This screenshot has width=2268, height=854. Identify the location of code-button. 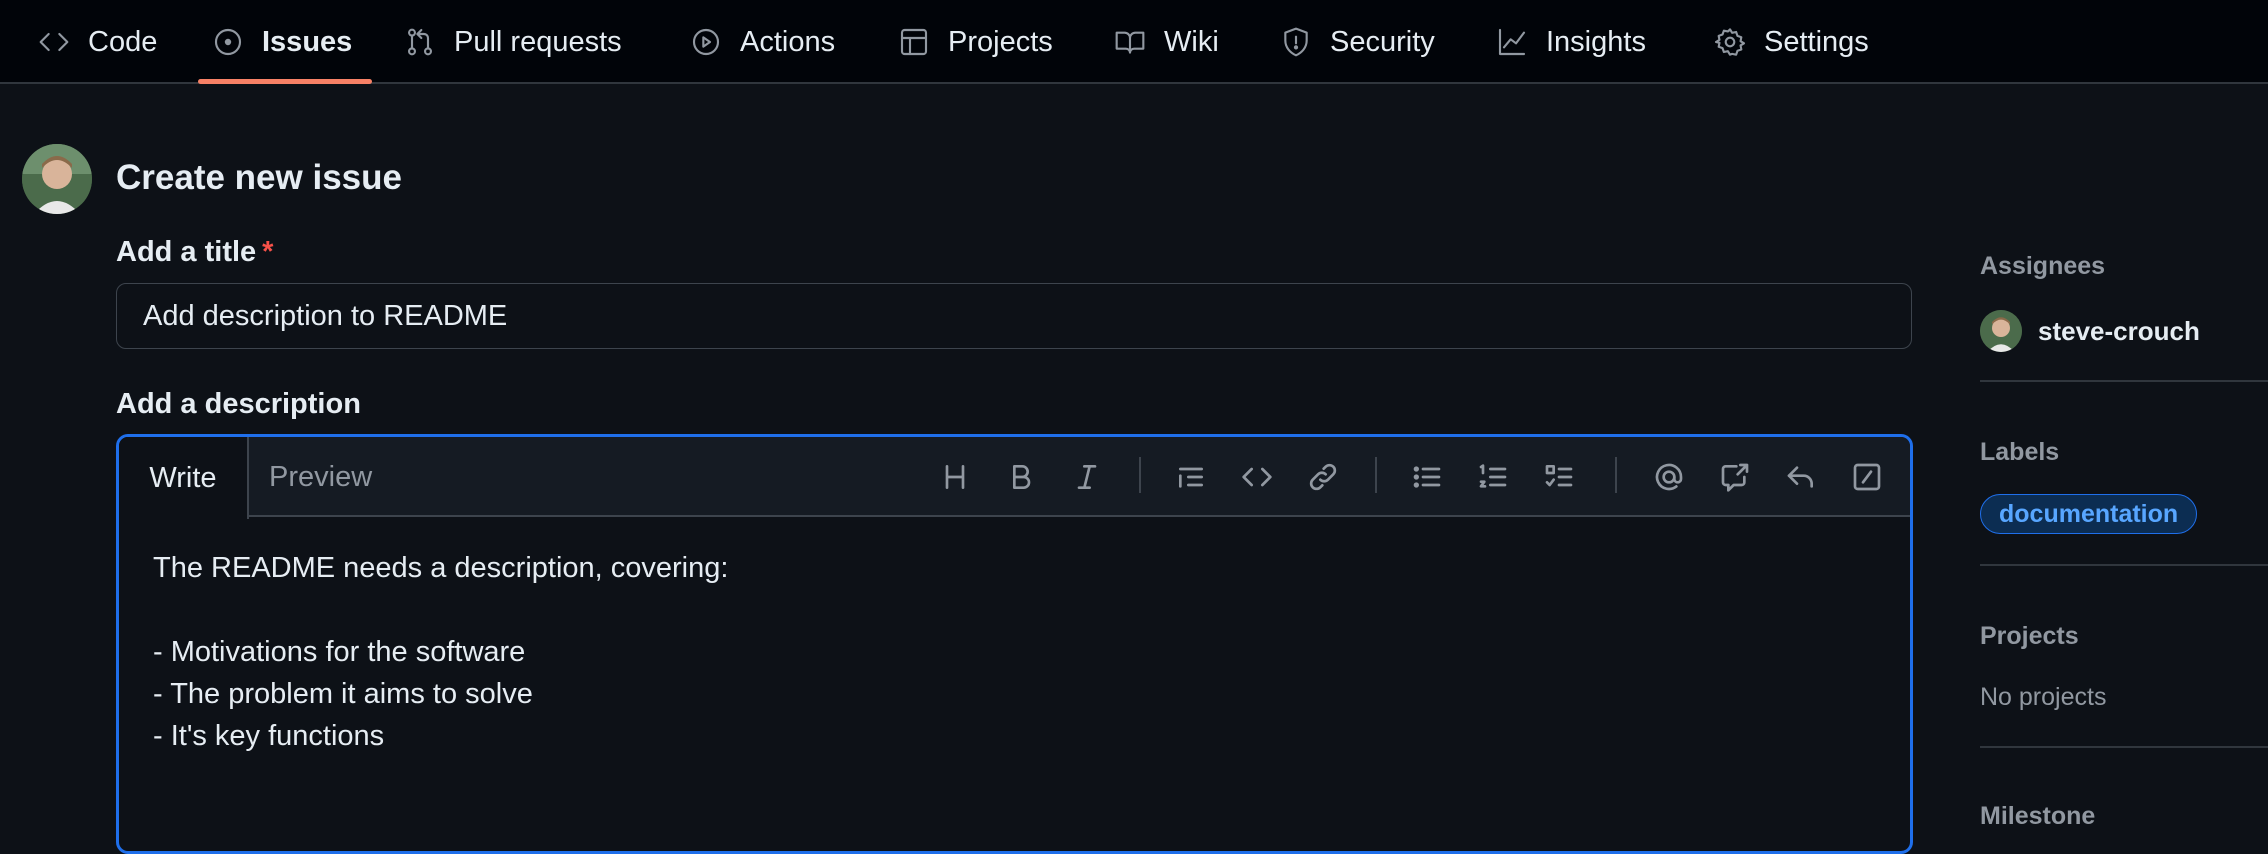
(1257, 477).